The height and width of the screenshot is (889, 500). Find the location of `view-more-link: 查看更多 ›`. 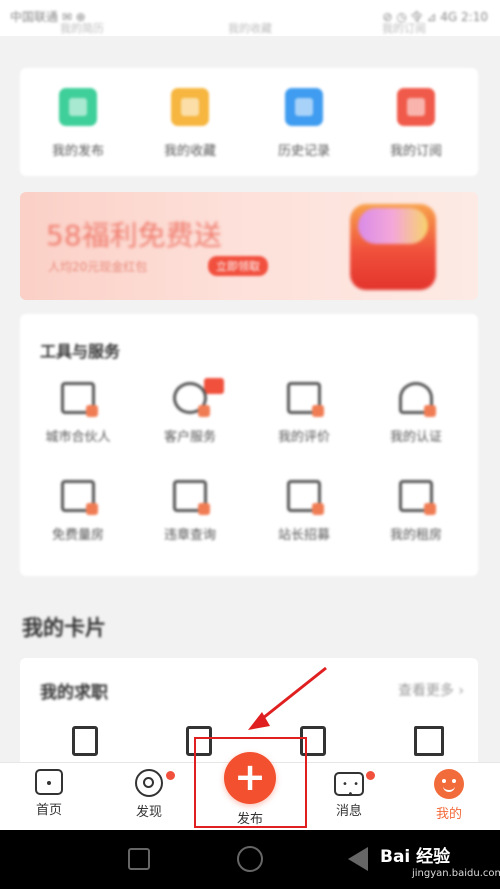

view-more-link: 查看更多 › is located at coordinates (431, 690).